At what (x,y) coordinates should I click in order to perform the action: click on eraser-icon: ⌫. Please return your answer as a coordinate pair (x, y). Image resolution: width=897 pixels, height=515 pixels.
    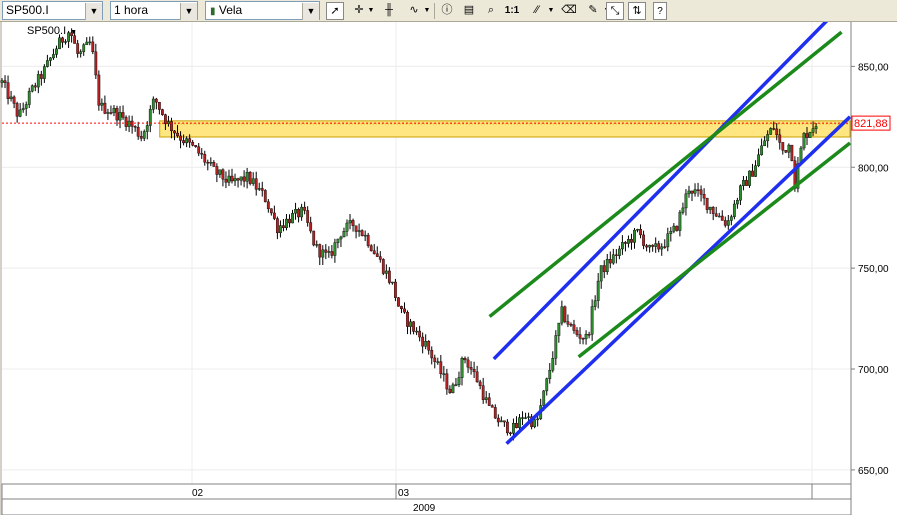
    Looking at the image, I should click on (569, 10).